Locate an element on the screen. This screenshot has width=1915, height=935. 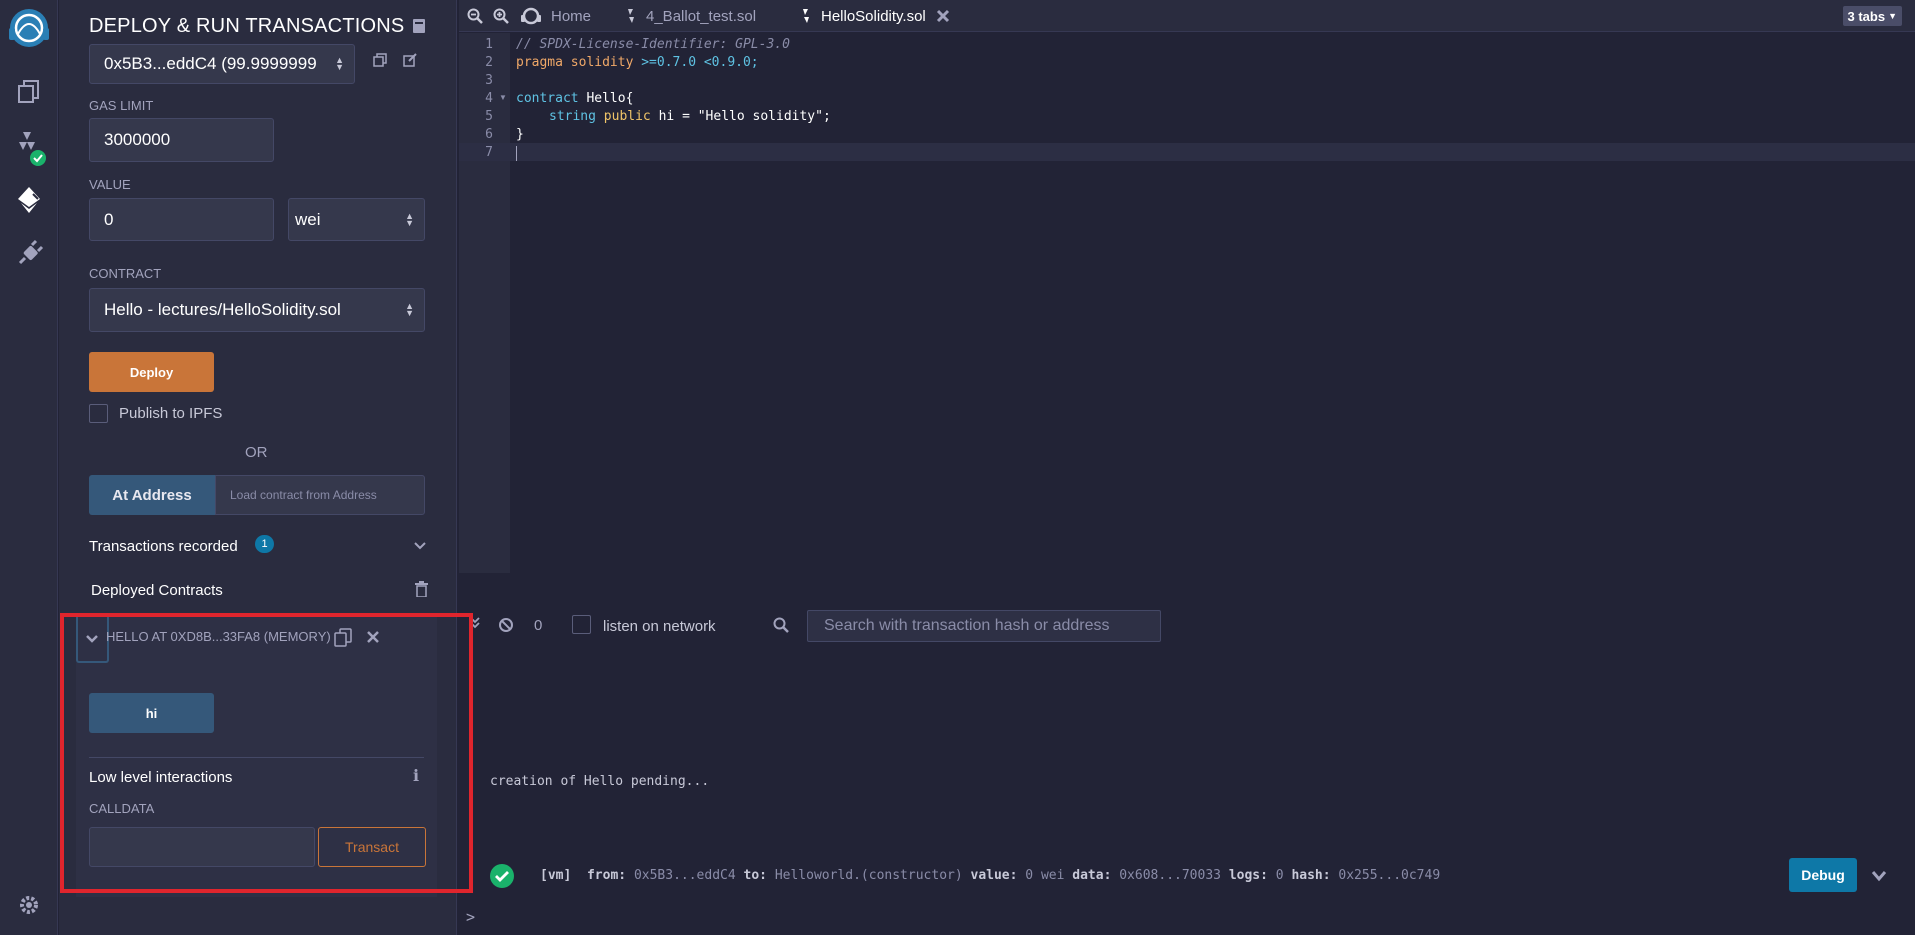
log-value-value: 0 wei is located at coordinates (1045, 875).